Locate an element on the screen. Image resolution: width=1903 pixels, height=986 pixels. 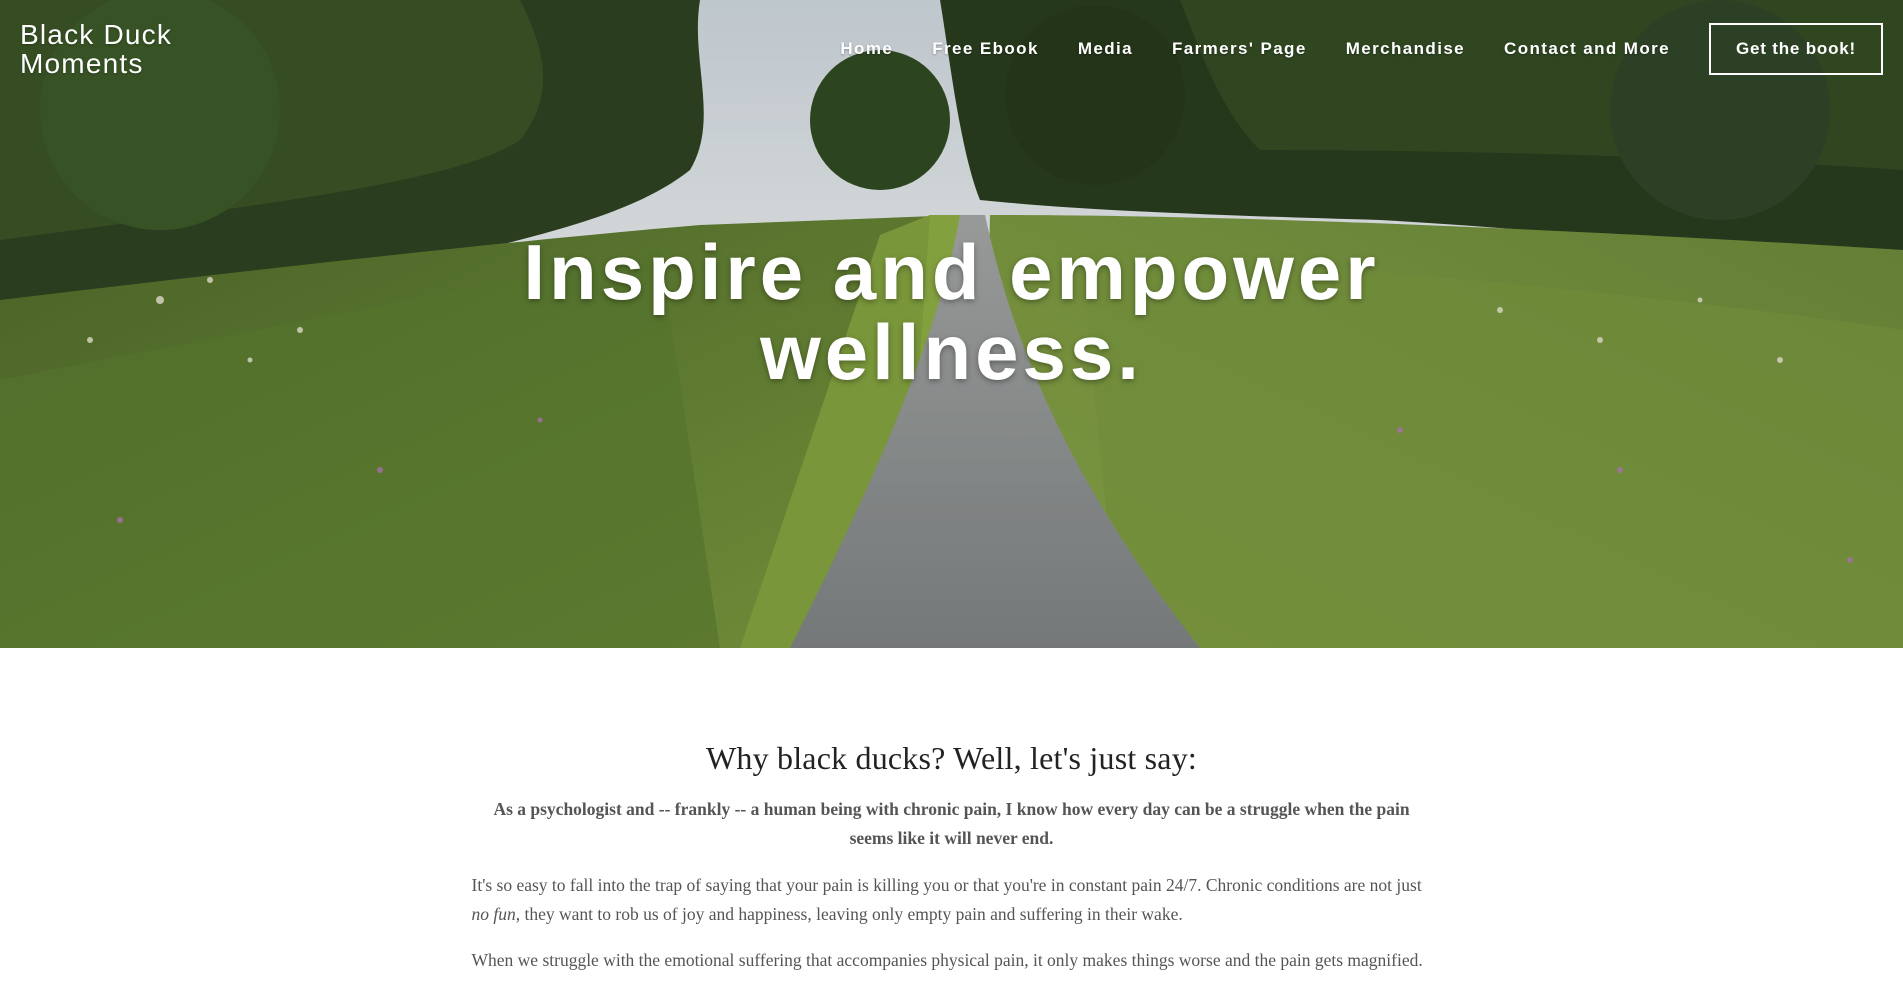
nav-link-home: Home is located at coordinates (866, 49).